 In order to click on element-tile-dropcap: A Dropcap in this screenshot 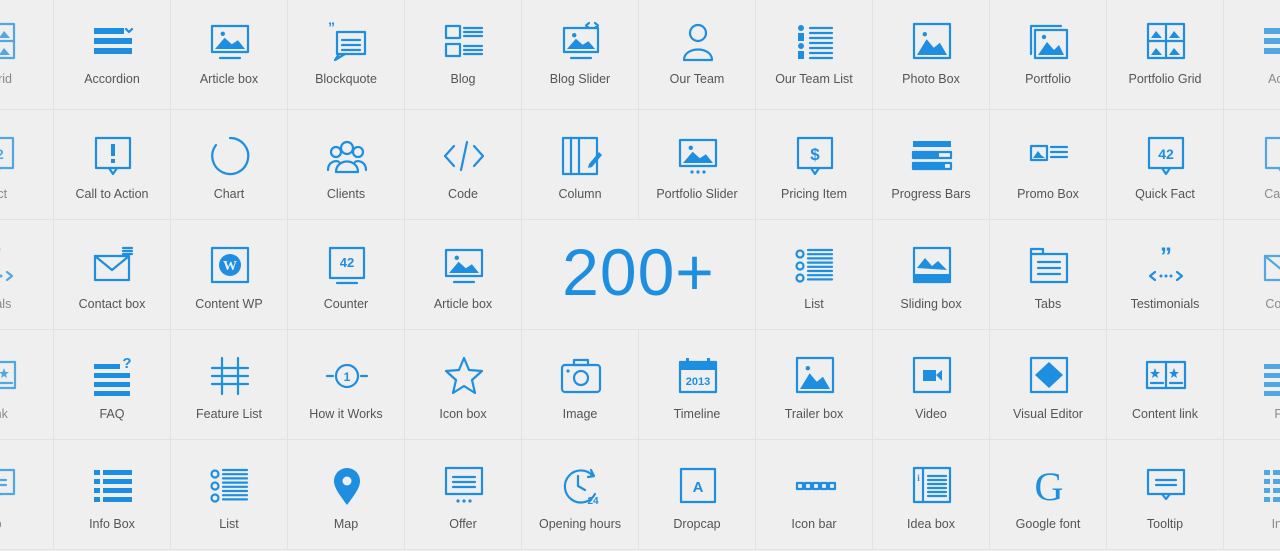, I will do `click(697, 495)`.